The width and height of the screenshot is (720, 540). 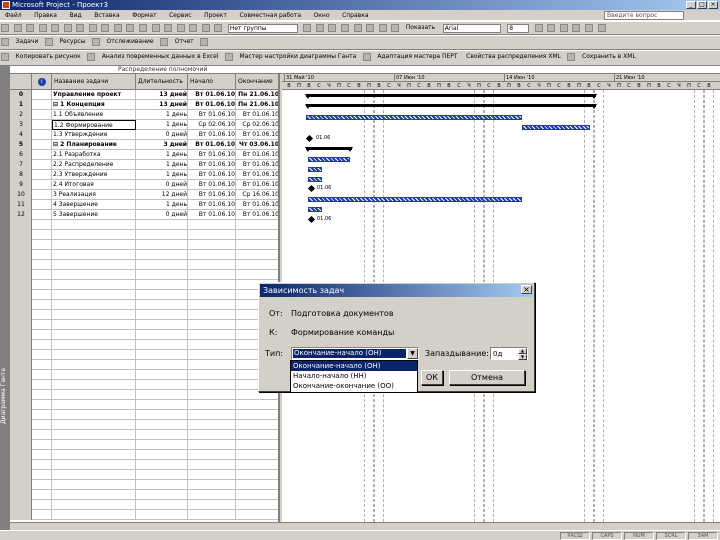 What do you see at coordinates (130, 42) in the screenshot?
I see `tracking-button: Отслеживание` at bounding box center [130, 42].